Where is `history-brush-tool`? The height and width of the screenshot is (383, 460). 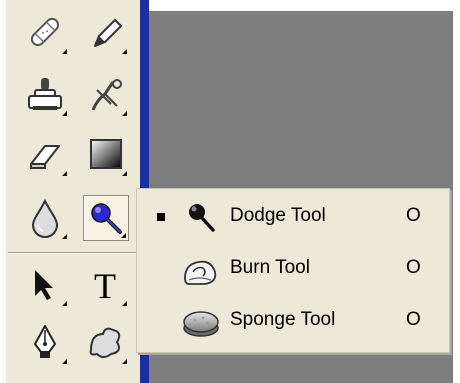
history-brush-tool is located at coordinates (106, 95).